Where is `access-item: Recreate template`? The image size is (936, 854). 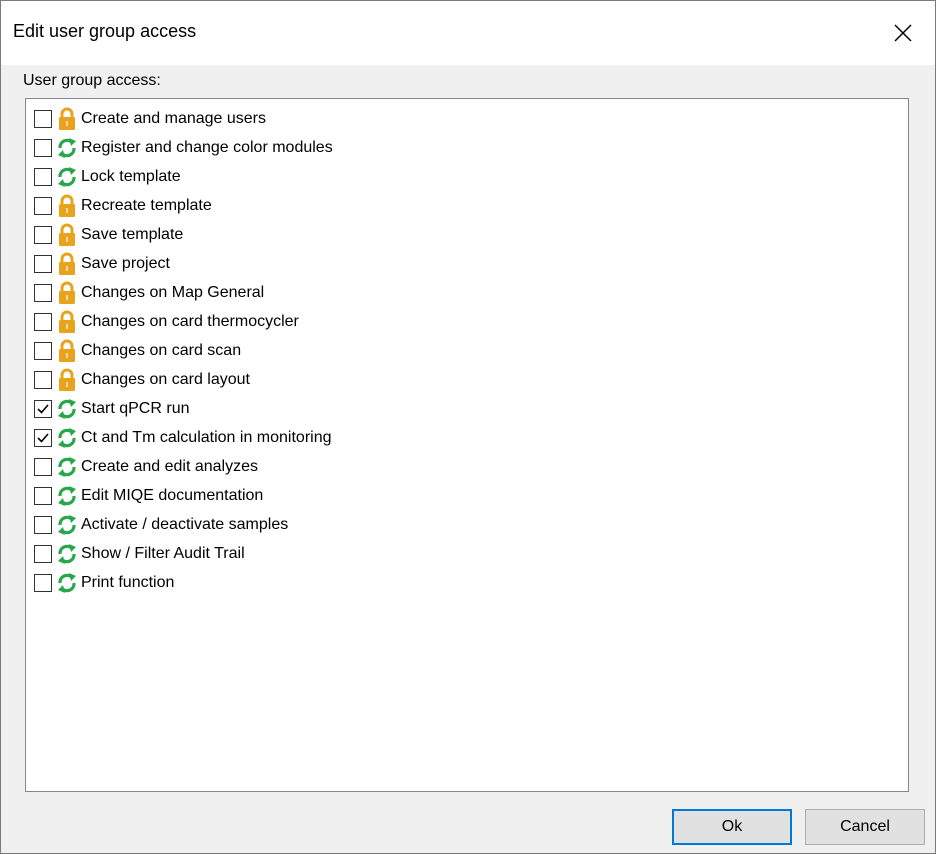 access-item: Recreate template is located at coordinates (183, 205).